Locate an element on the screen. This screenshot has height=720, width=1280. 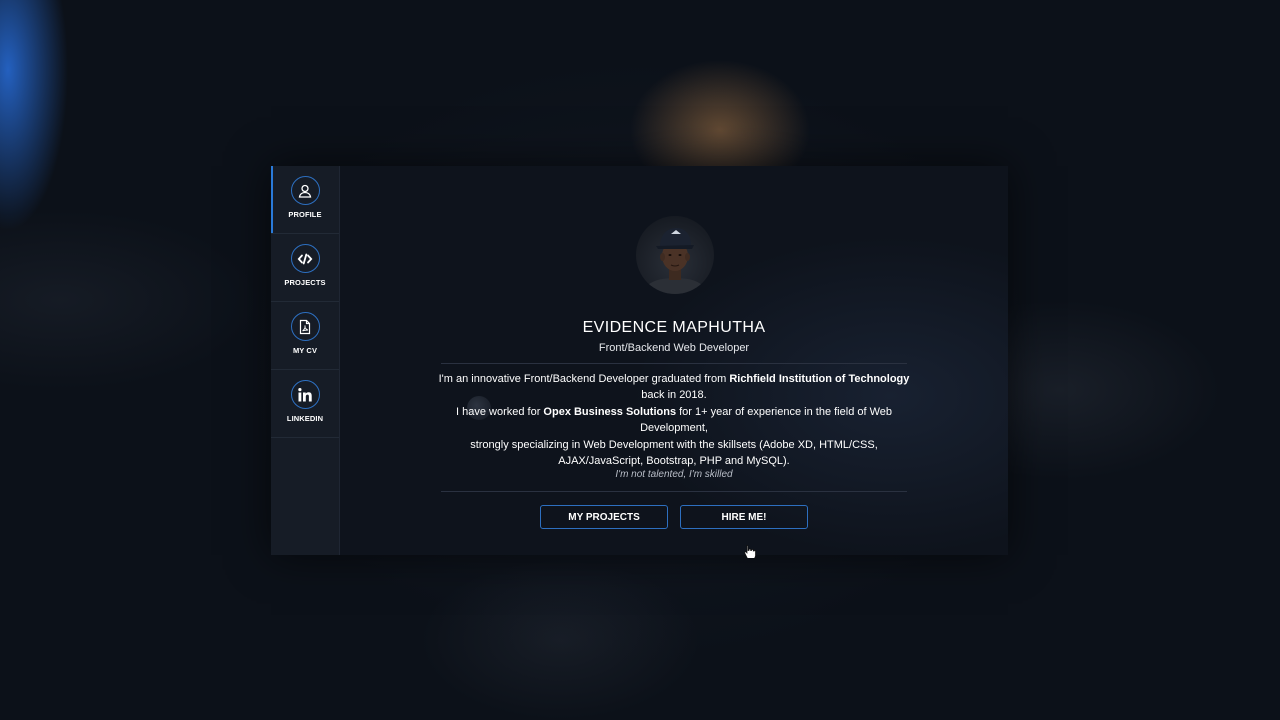
code-icon is located at coordinates (305, 258).